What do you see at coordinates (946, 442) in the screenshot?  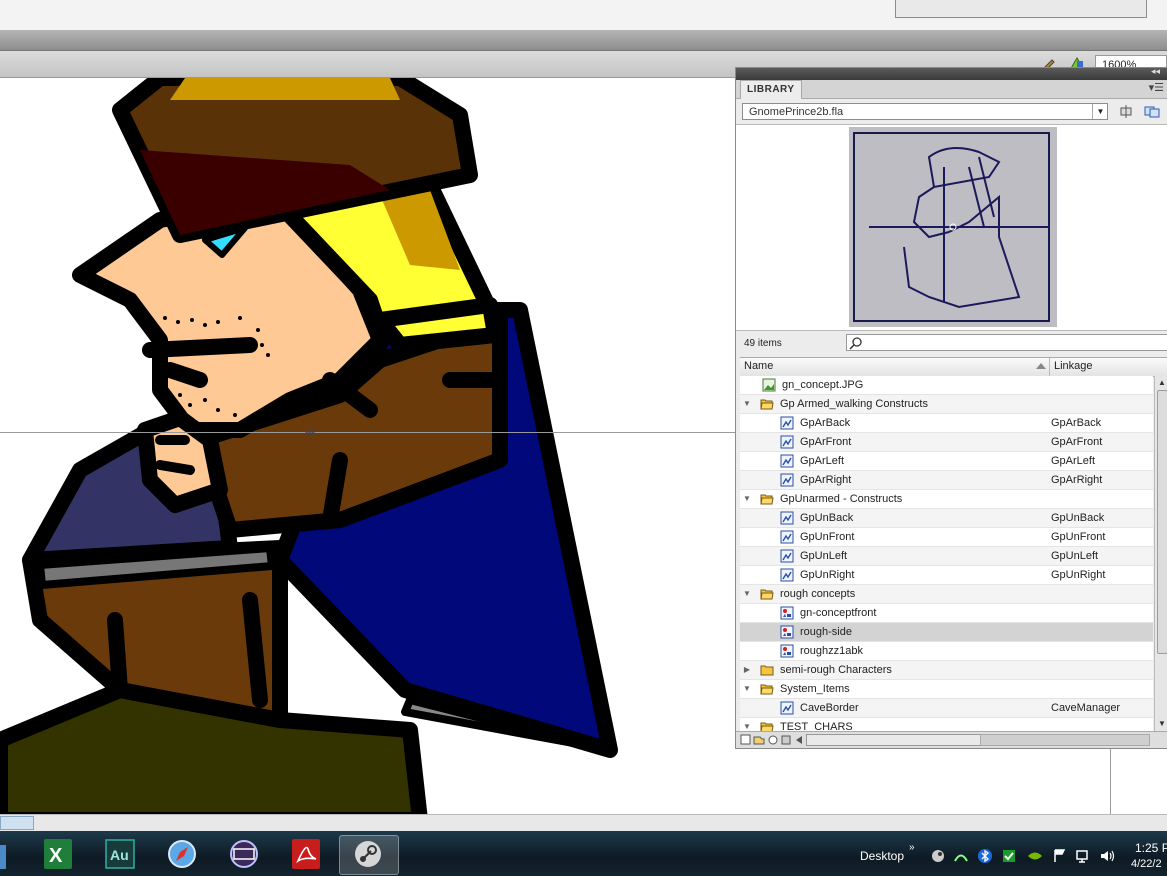 I see `library-row: GpArFront GpArFront` at bounding box center [946, 442].